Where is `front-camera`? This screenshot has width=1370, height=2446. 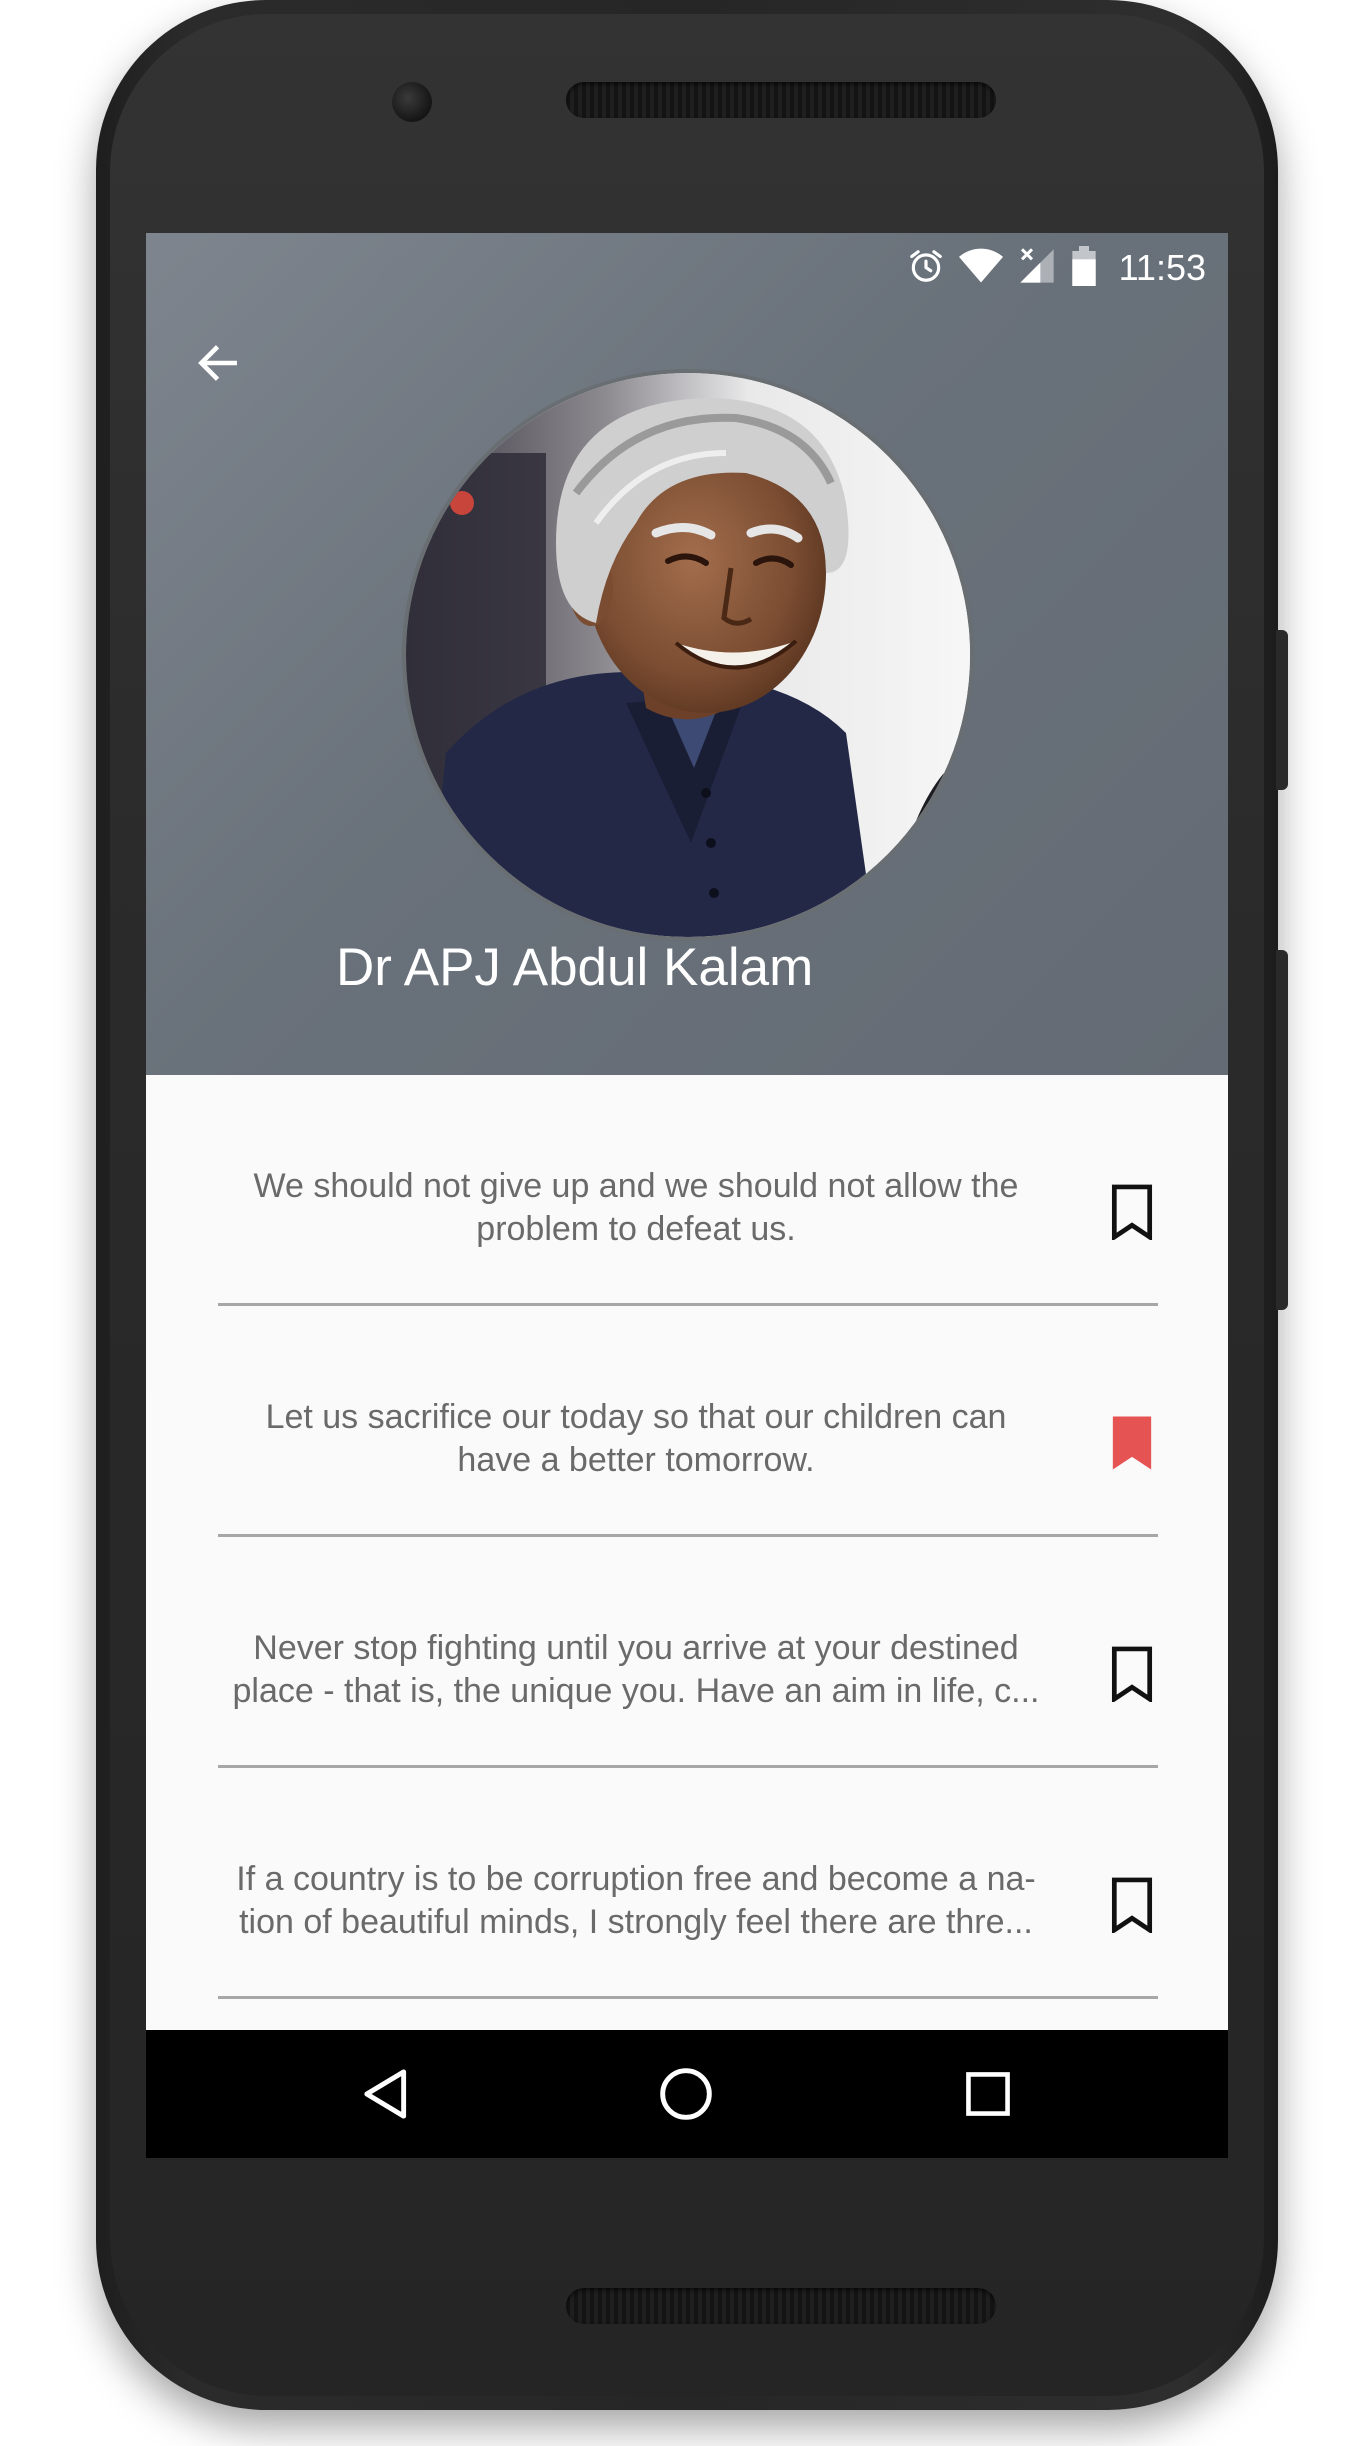 front-camera is located at coordinates (412, 102).